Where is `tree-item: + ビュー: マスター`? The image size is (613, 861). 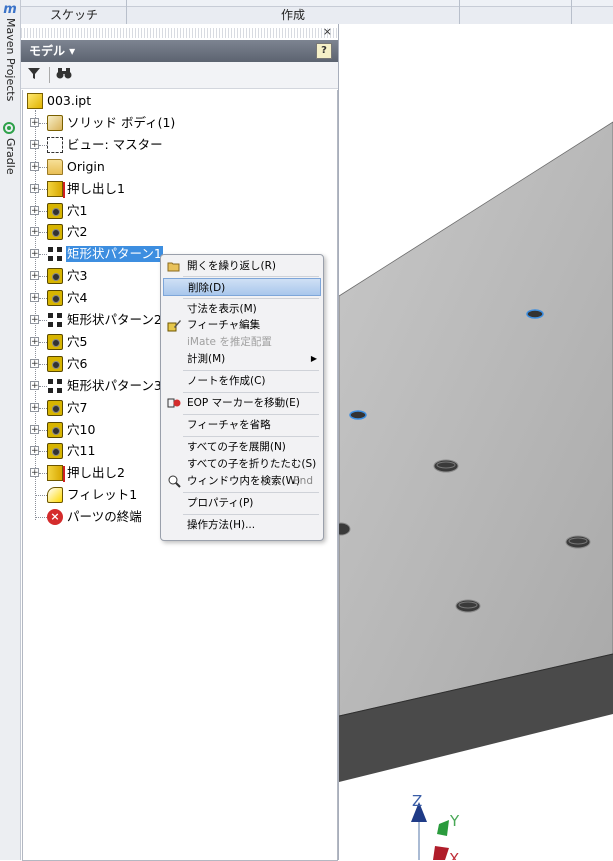
tree-item: + ビュー: マスター is located at coordinates (180, 145).